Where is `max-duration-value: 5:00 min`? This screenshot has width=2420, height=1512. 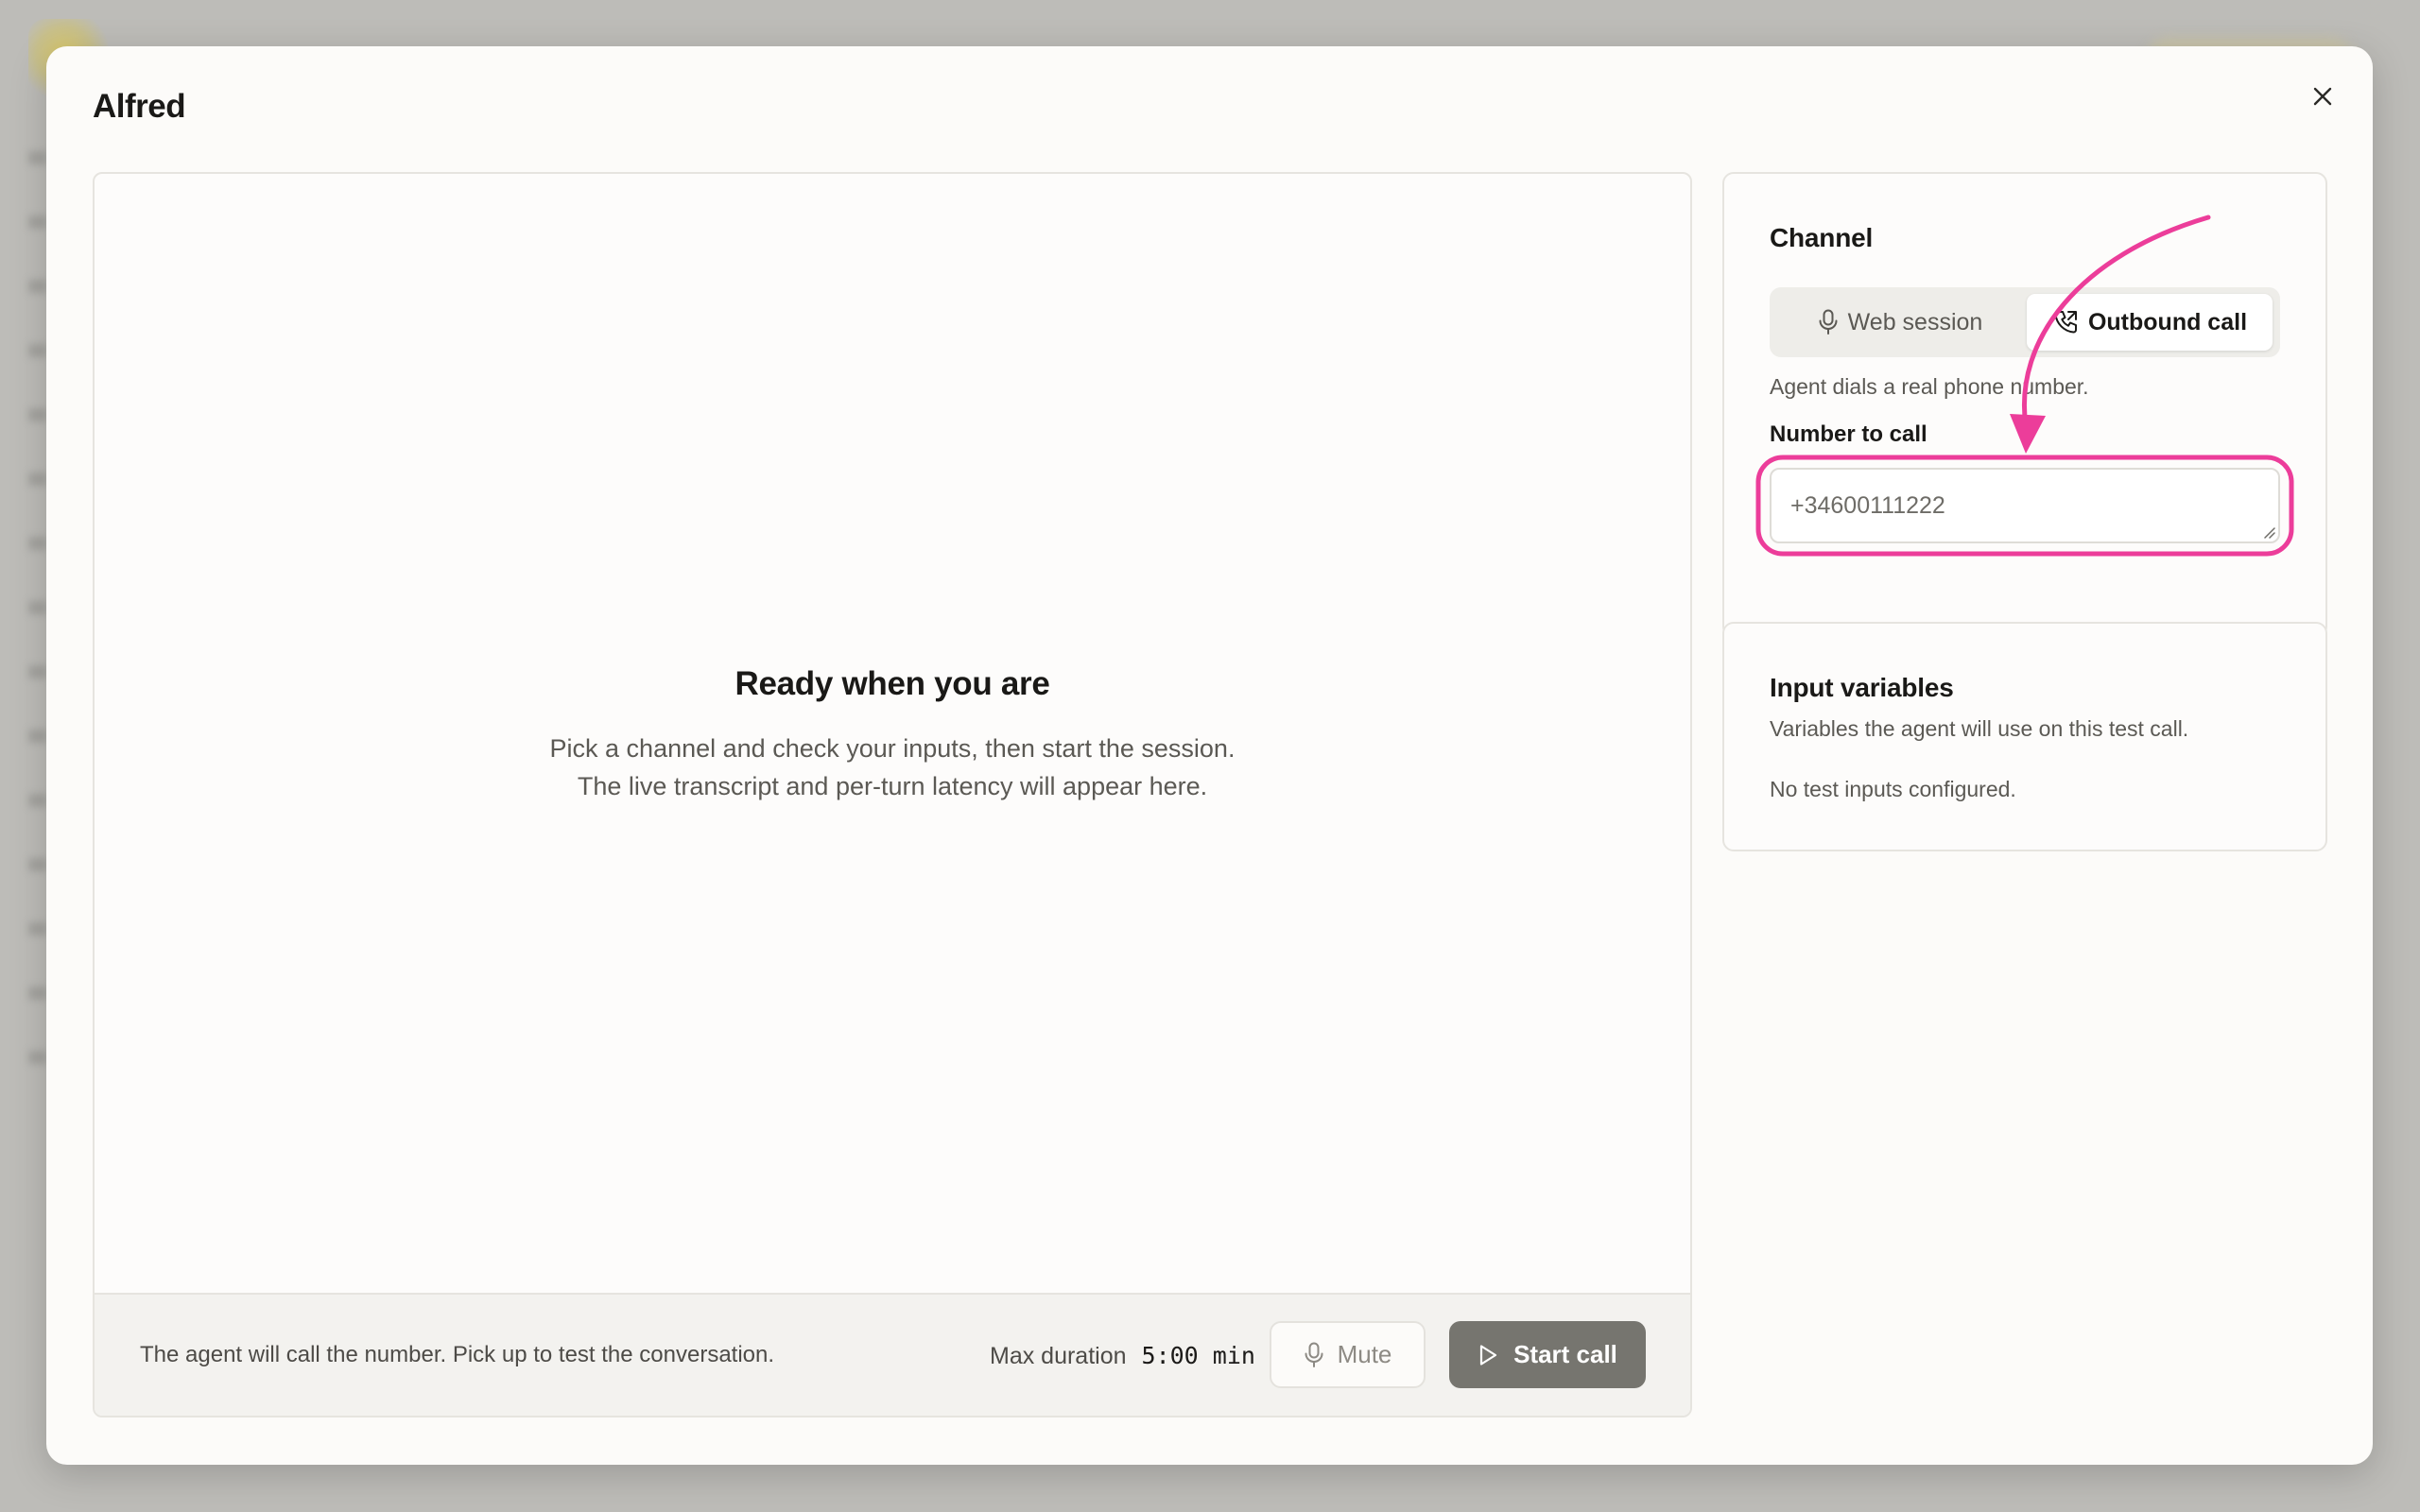 max-duration-value: 5:00 min is located at coordinates (1198, 1355).